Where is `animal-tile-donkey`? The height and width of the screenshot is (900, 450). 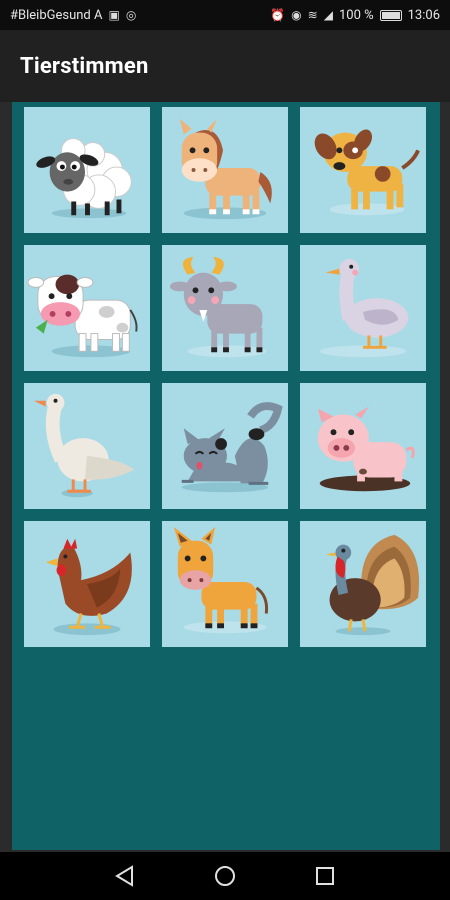
animal-tile-donkey is located at coordinates (225, 584).